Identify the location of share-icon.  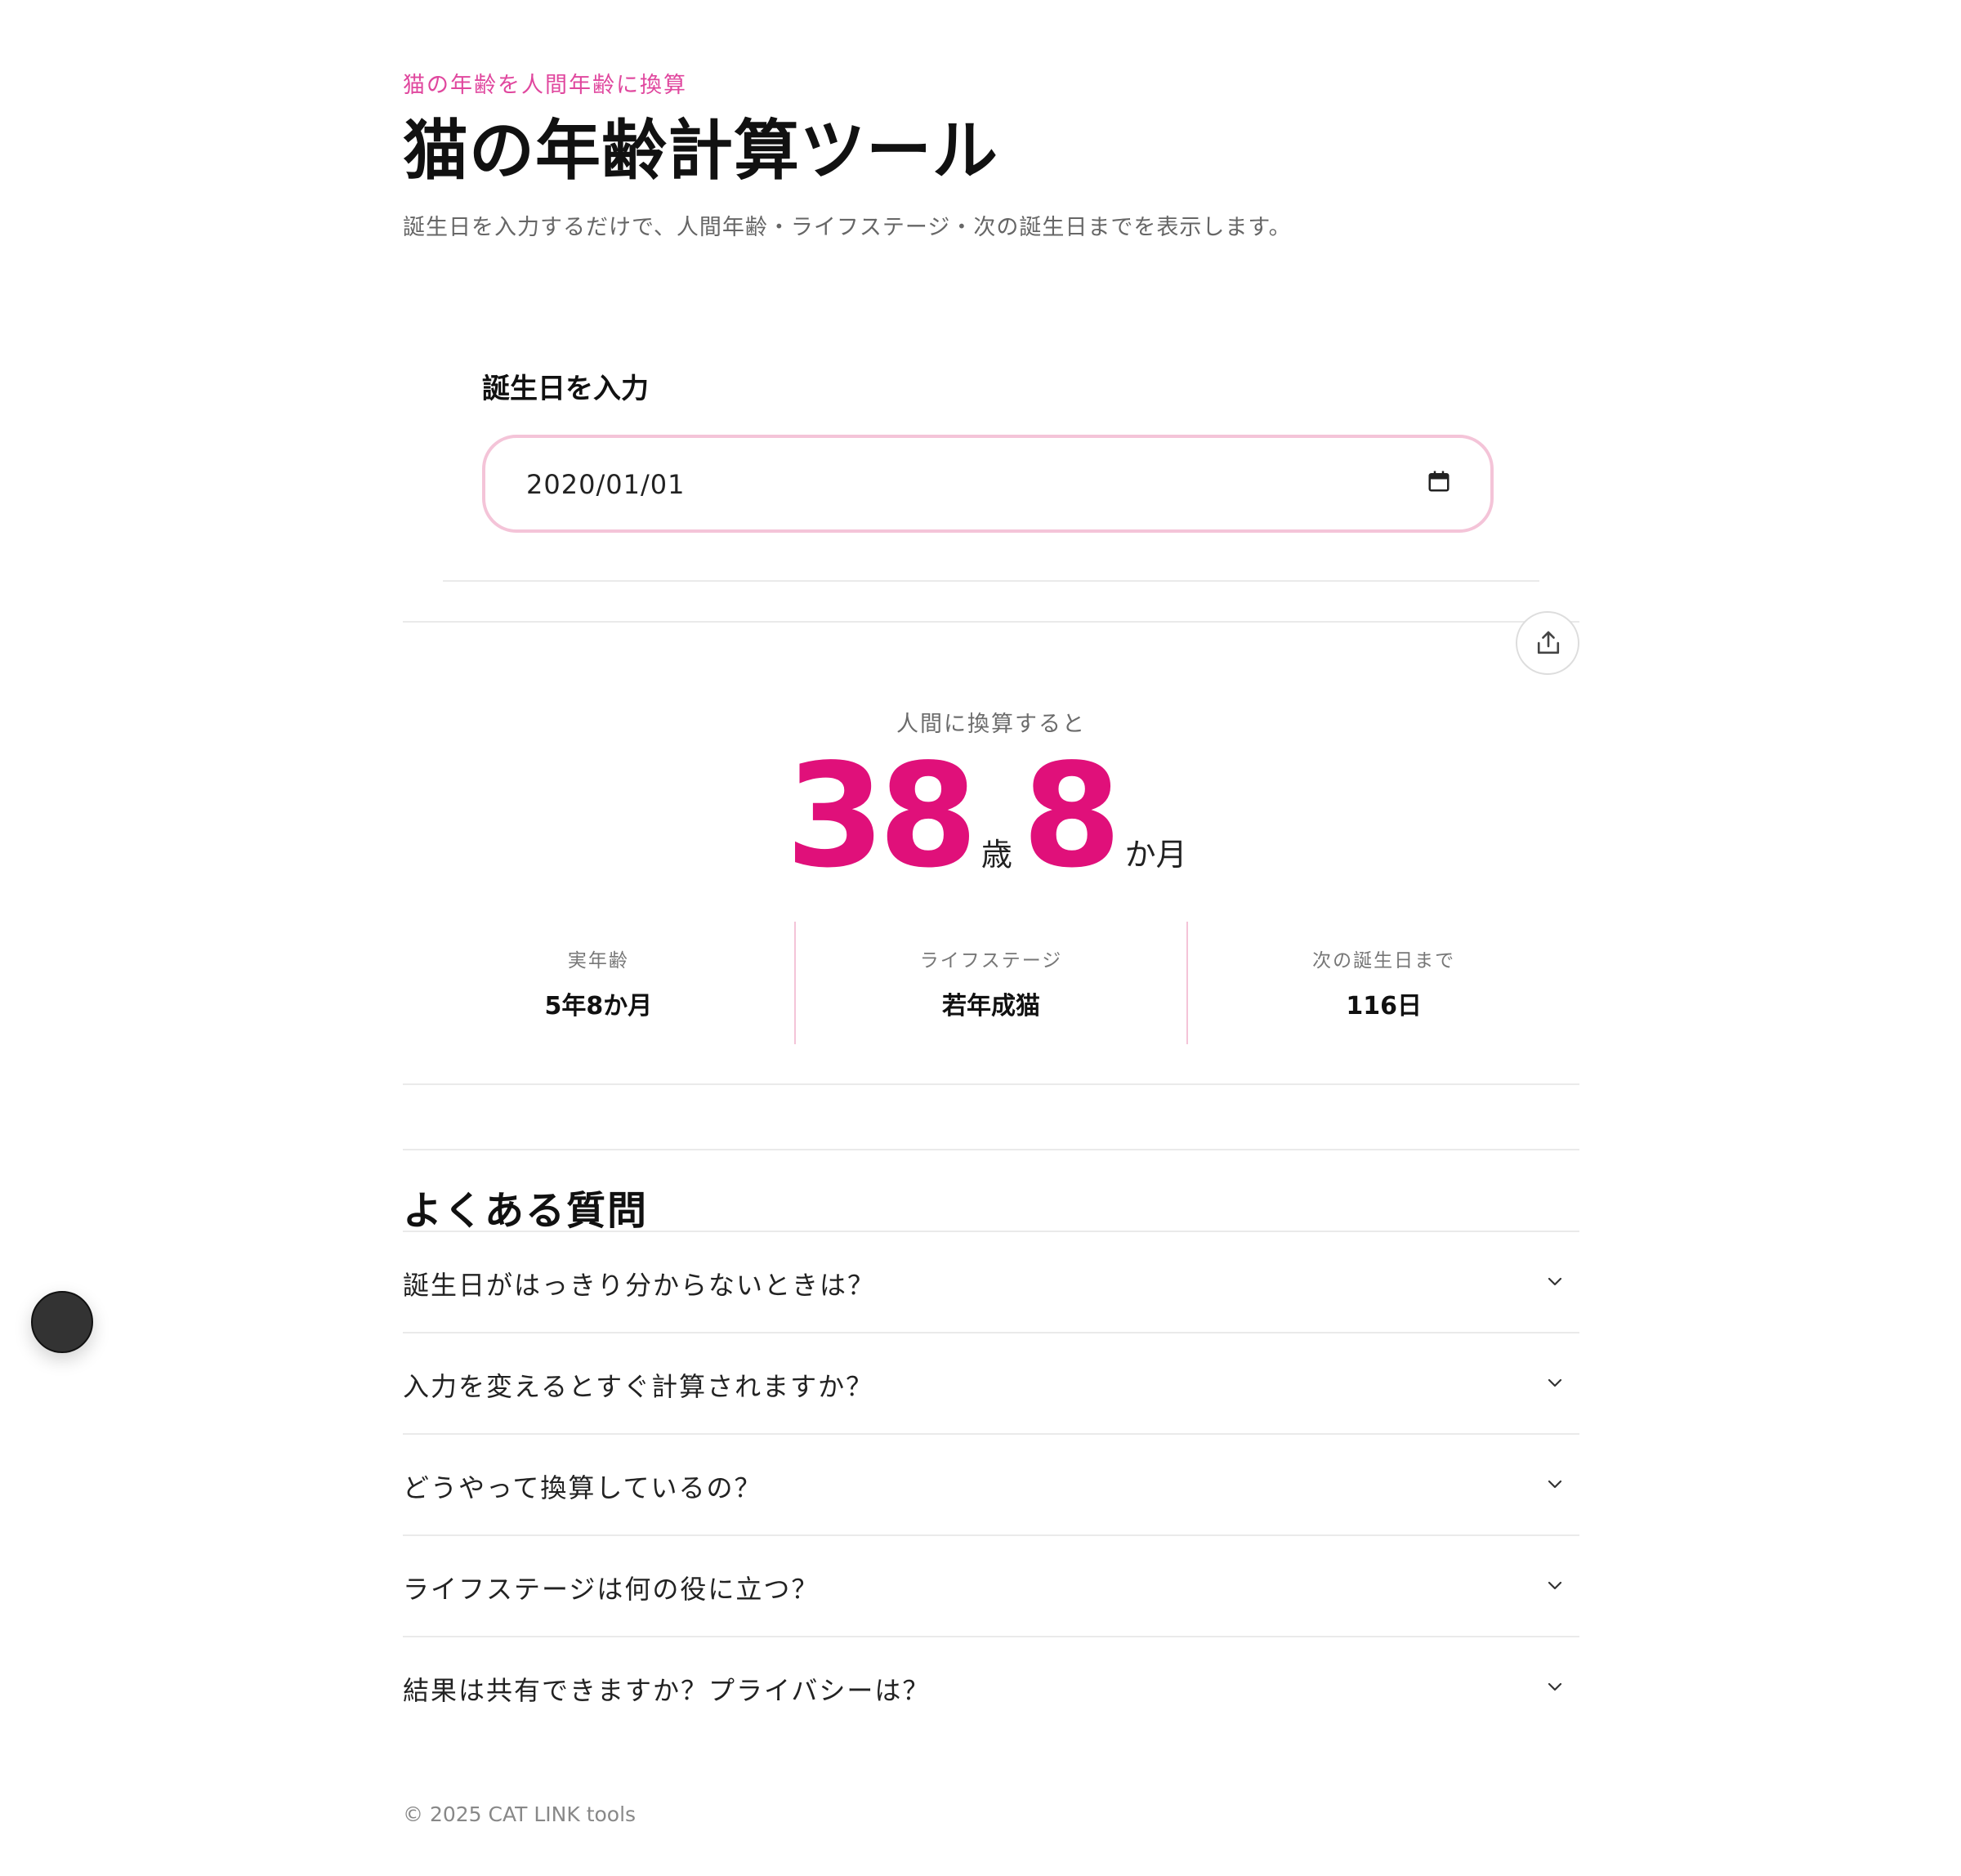
(1549, 642).